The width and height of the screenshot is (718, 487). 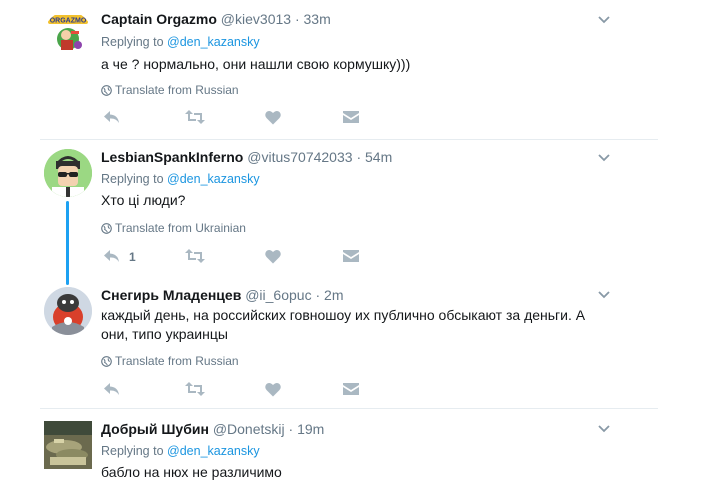 I want to click on user-name: LesbianSpankInferno, so click(x=172, y=157).